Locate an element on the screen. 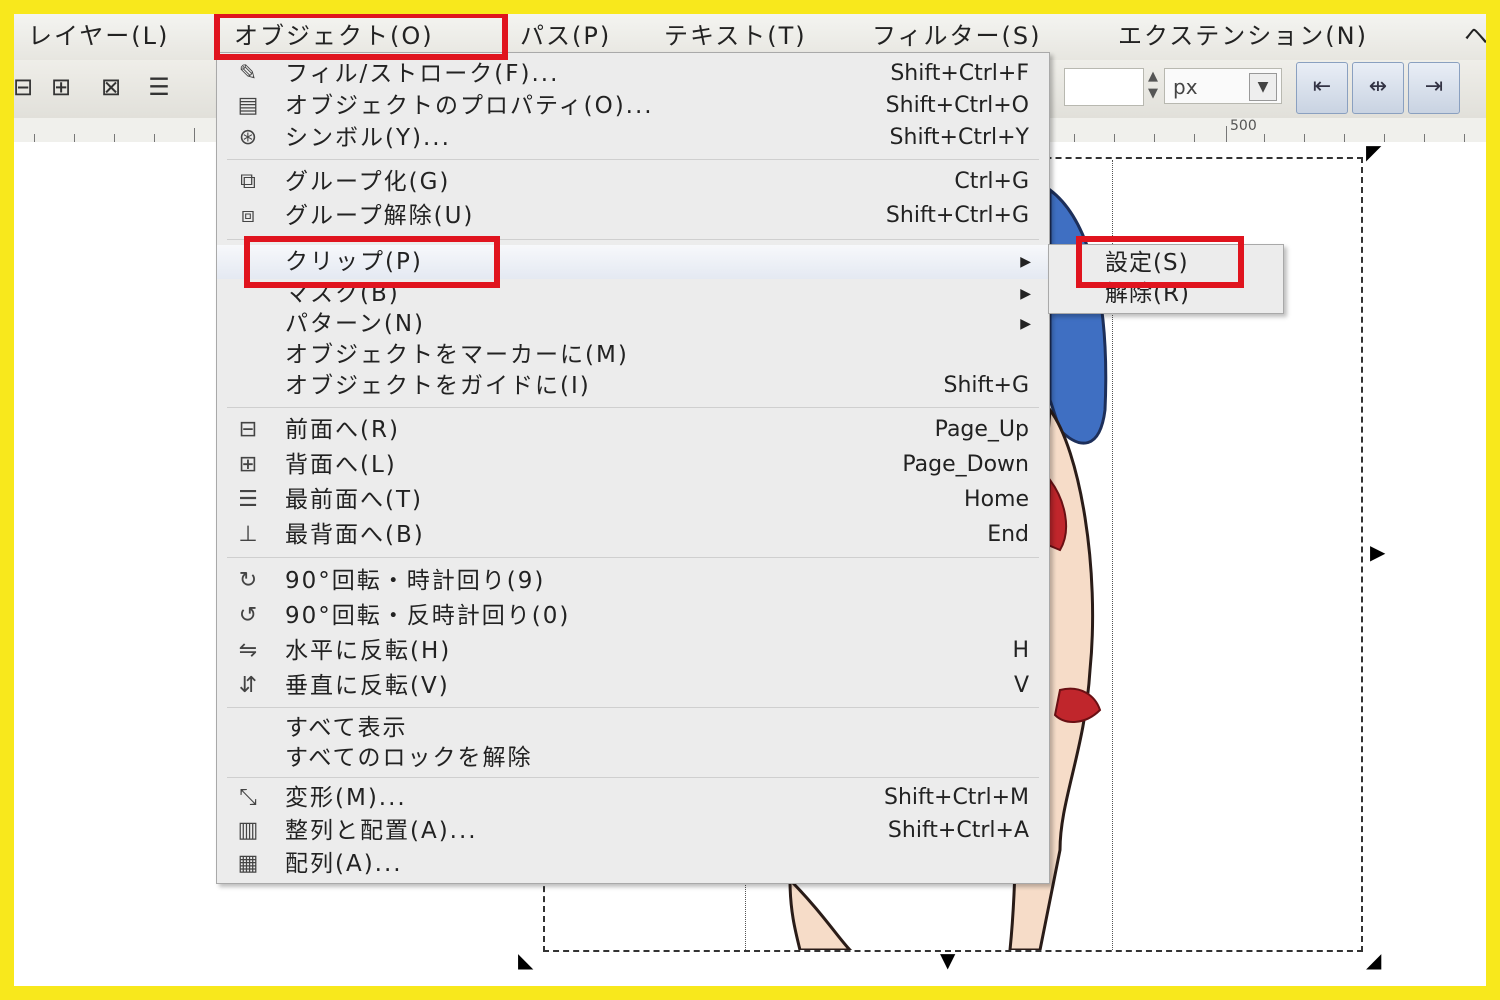  resize-handle: ▶ is located at coordinates (1377, 552).